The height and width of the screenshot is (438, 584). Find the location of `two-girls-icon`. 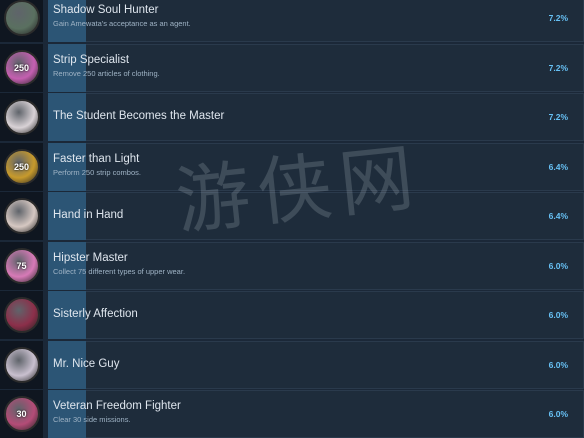

two-girls-icon is located at coordinates (21, 216).